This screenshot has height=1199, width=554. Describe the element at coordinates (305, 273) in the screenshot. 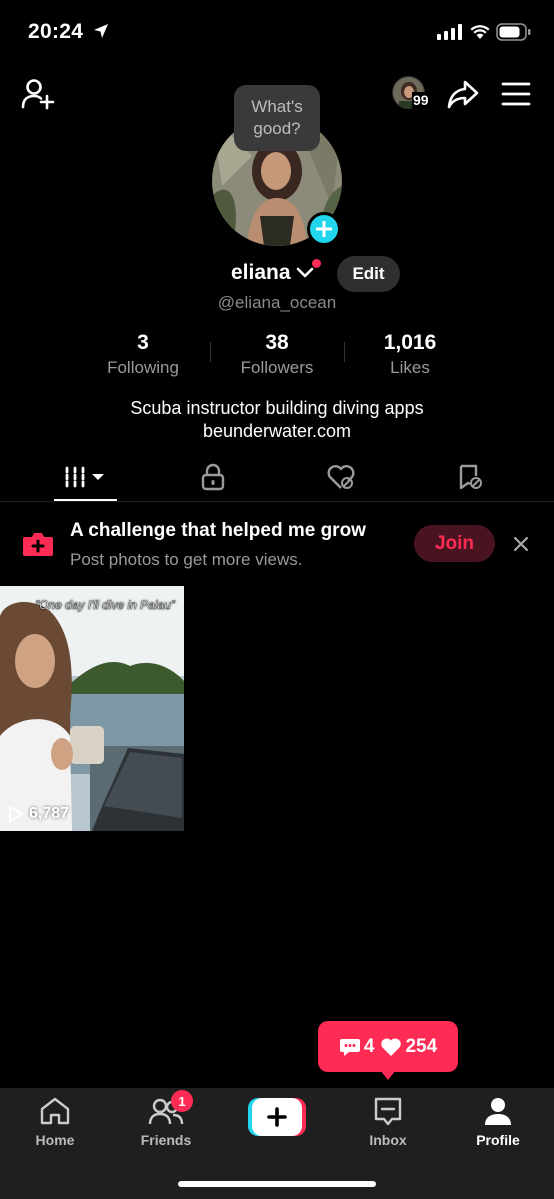

I see `chevron-down-icon` at that location.